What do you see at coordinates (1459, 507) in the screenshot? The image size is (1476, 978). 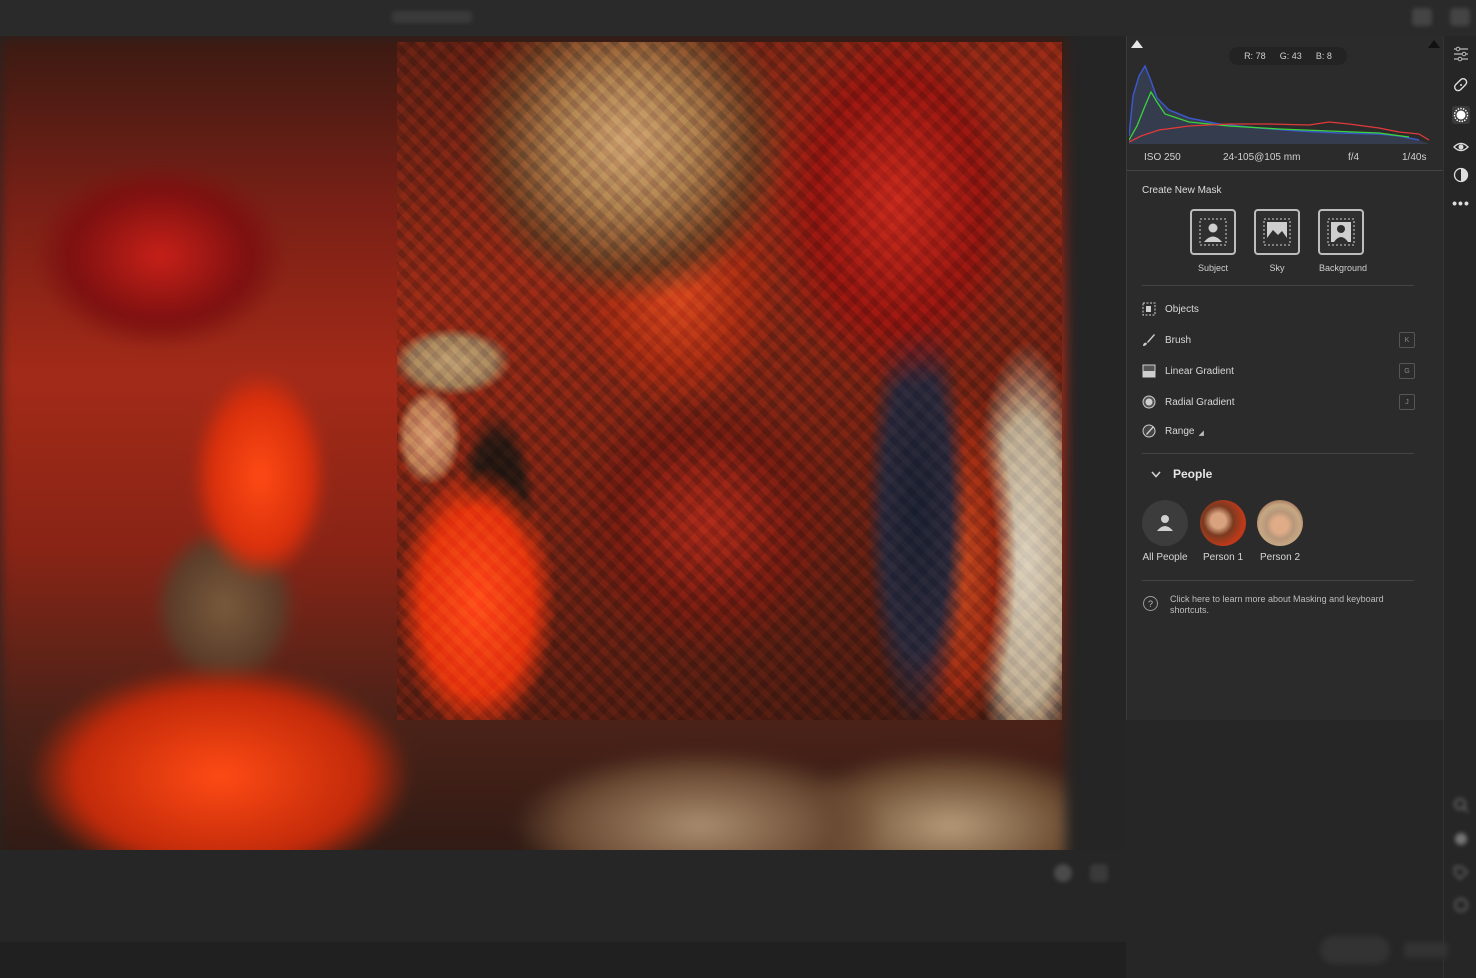 I see `tool-strip: •••` at bounding box center [1459, 507].